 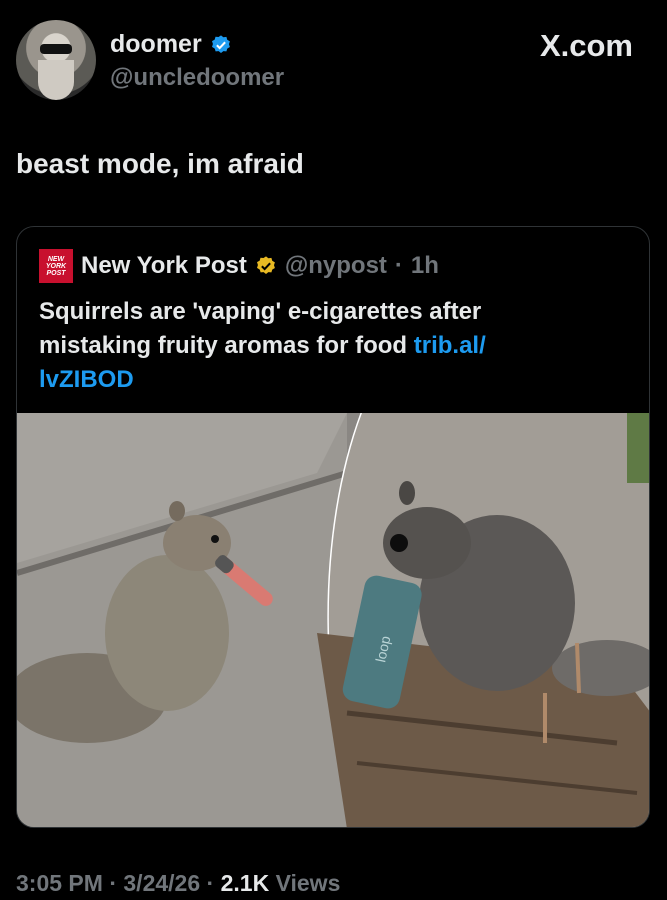 I want to click on verified-badge-icon, so click(x=220, y=43).